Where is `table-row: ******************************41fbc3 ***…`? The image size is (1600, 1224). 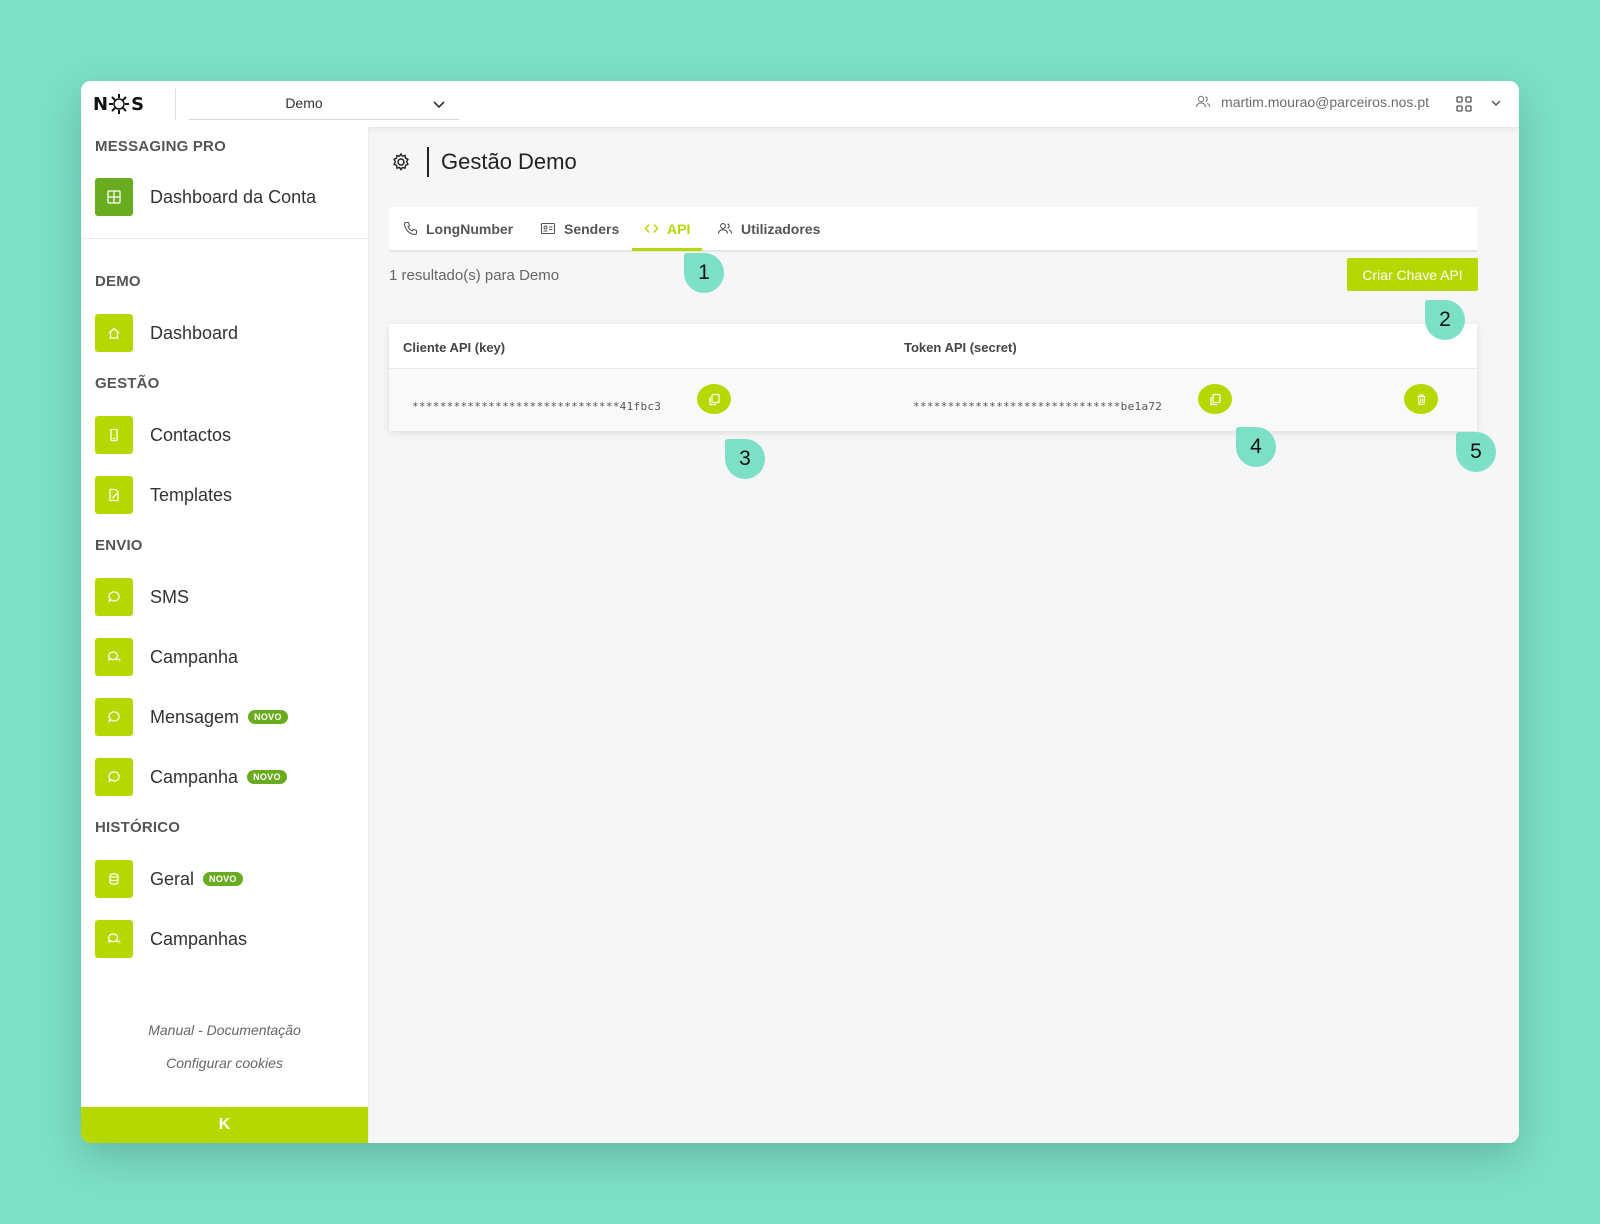
table-row: ******************************41fbc3 ***… is located at coordinates (933, 400).